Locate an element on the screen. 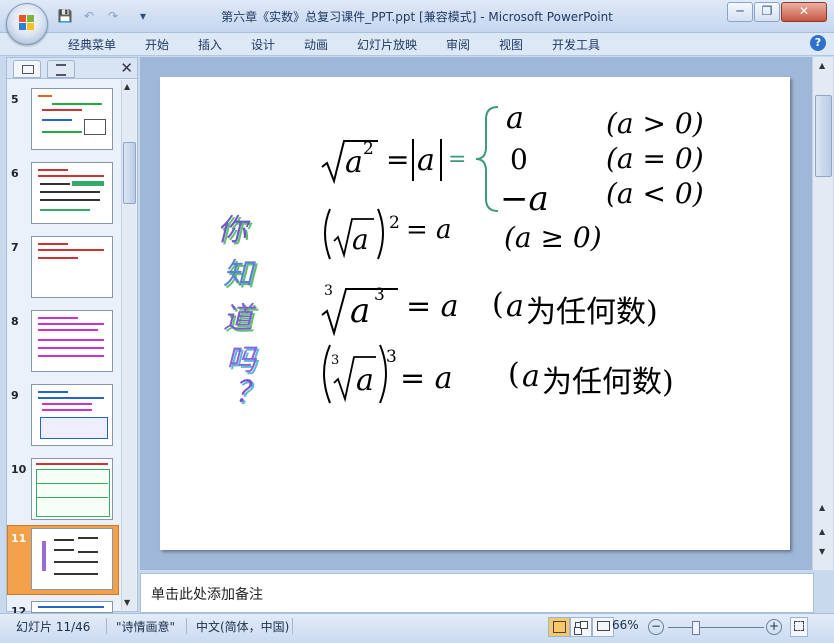 This screenshot has height=643, width=834. decor-char: 知 is located at coordinates (238, 274).